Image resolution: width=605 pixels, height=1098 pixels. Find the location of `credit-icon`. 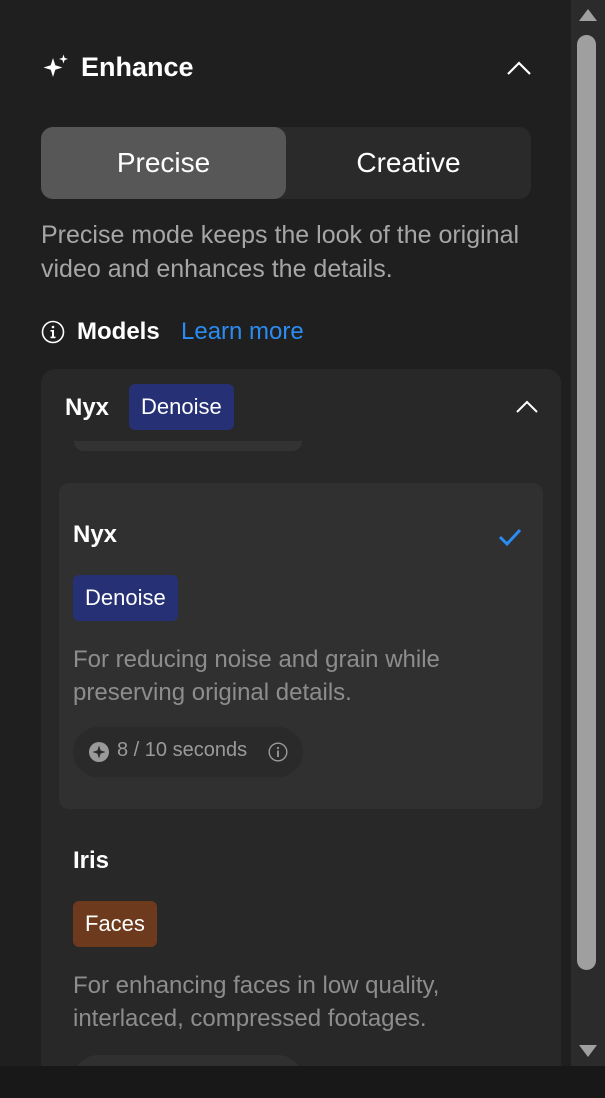

credit-icon is located at coordinates (99, 752).